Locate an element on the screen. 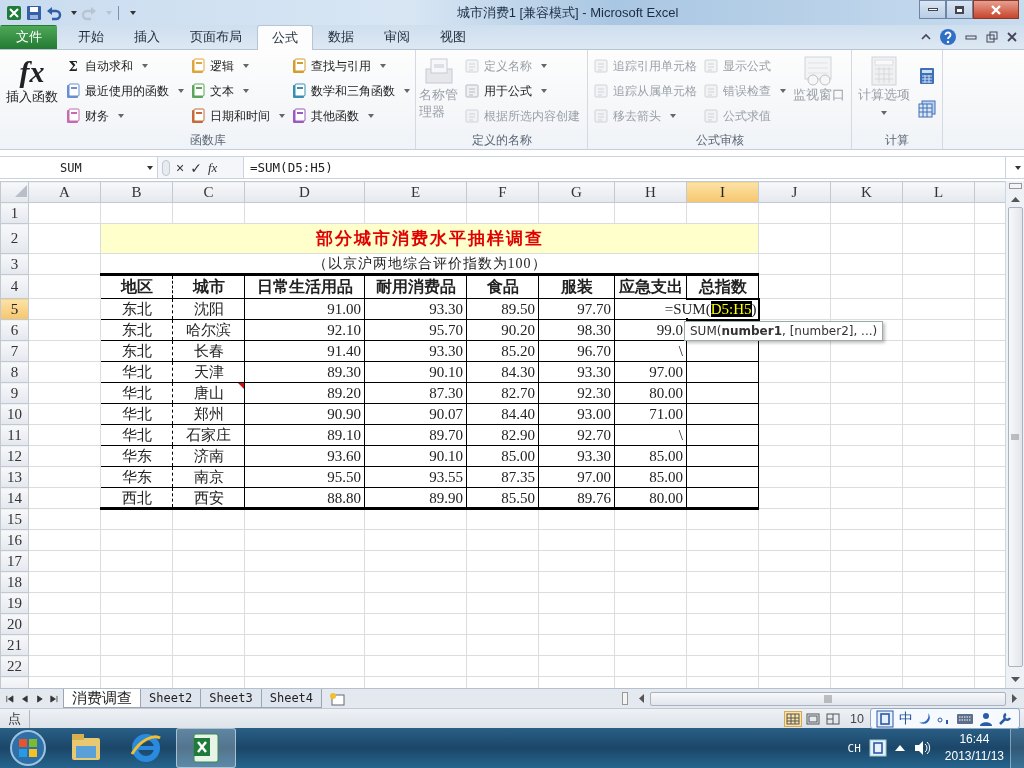 Image resolution: width=1024 pixels, height=768 pixels. ribbon-tab: 视图 is located at coordinates (453, 37).